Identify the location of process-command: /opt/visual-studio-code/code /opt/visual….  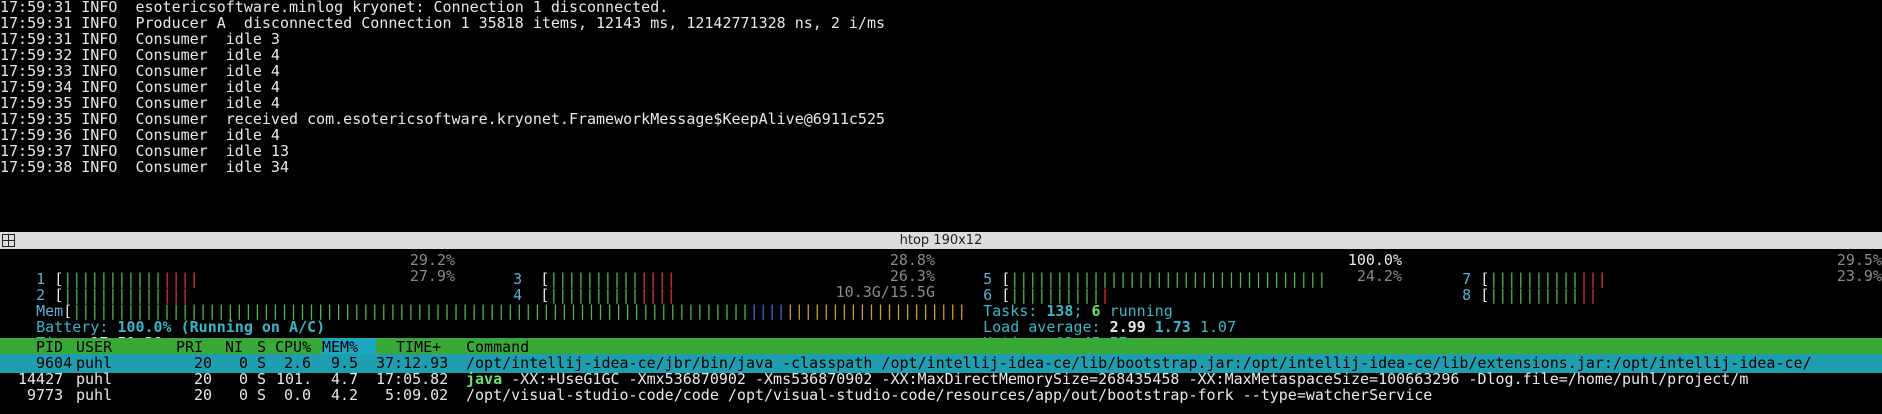
(949, 395).